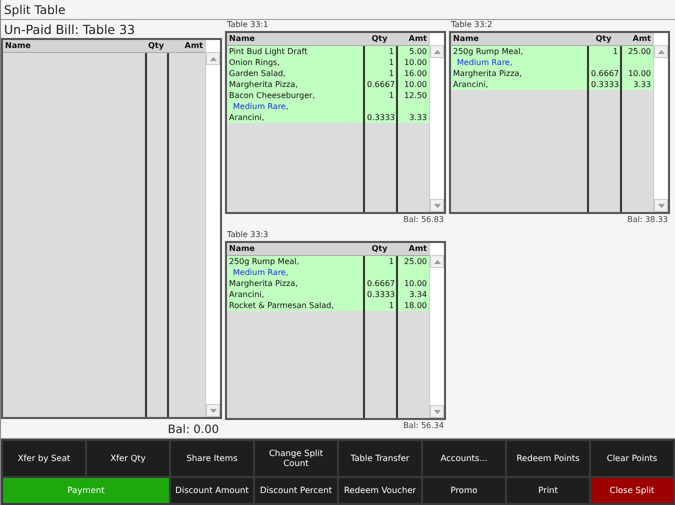 The image size is (675, 505). I want to click on item-name: Rocket & Parmesan Salad,, so click(281, 305).